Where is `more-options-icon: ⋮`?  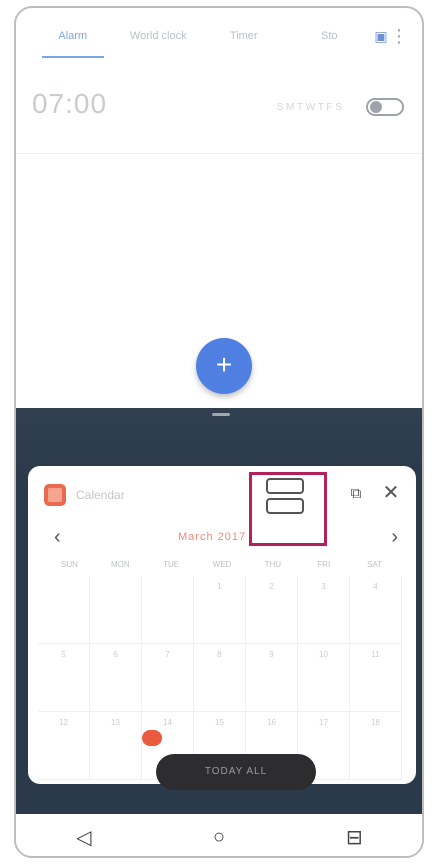
more-options-icon: ⋮ is located at coordinates (399, 36).